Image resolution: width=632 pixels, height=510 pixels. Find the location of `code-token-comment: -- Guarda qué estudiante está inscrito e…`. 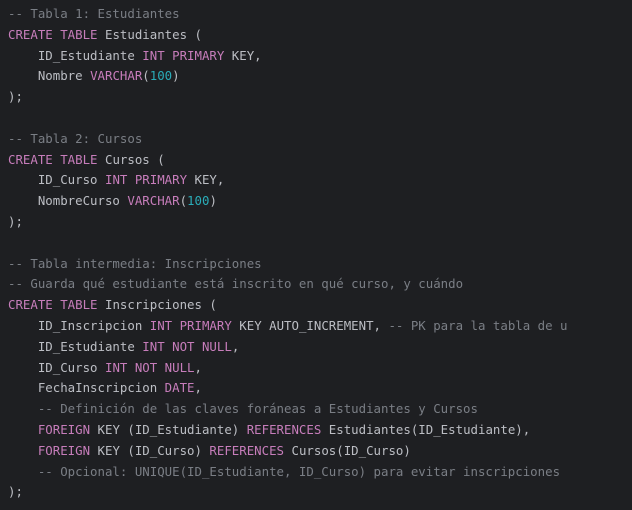

code-token-comment: -- Guarda qué estudiante está inscrito e… is located at coordinates (236, 284).